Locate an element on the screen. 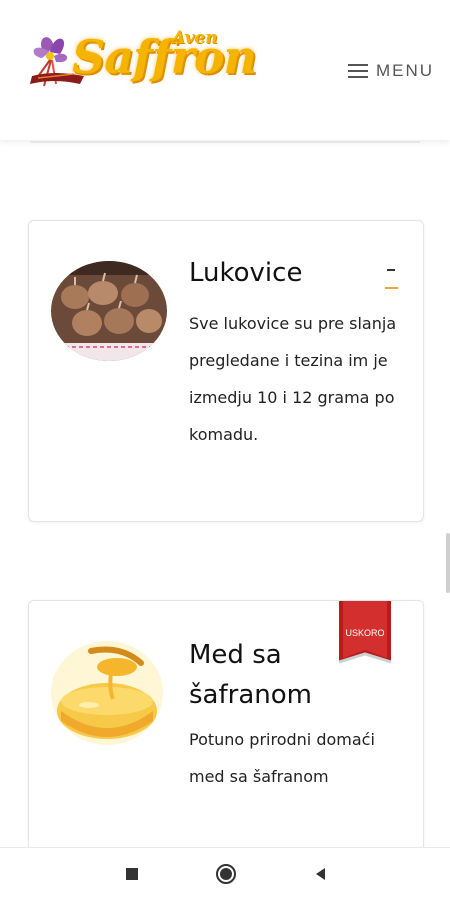  saffron-logo: Saffron Aven is located at coordinates (140, 67).